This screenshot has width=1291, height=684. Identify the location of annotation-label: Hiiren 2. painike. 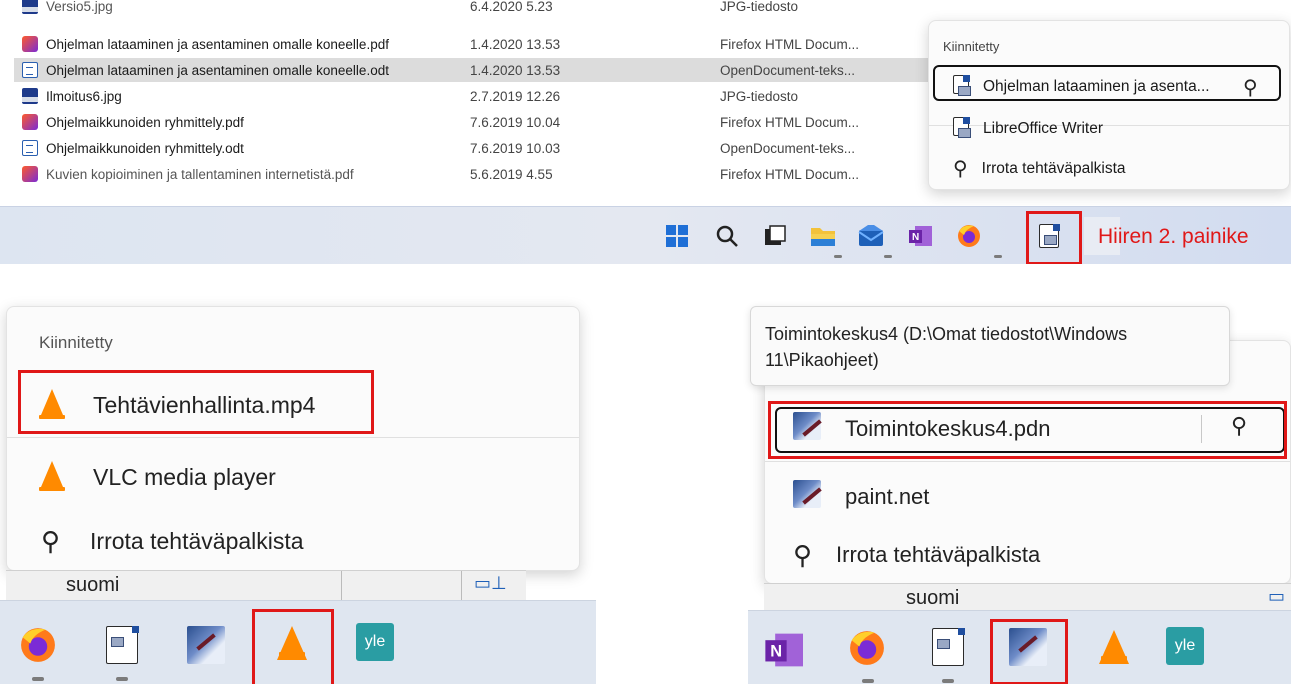
(1173, 236).